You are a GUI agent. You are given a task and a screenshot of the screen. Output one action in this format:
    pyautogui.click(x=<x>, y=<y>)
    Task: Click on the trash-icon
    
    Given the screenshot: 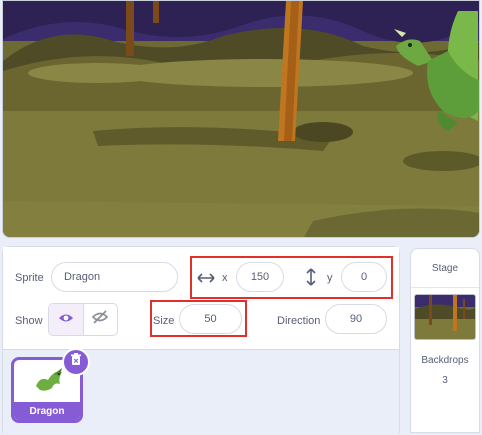 What is the action you would take?
    pyautogui.click(x=76, y=362)
    